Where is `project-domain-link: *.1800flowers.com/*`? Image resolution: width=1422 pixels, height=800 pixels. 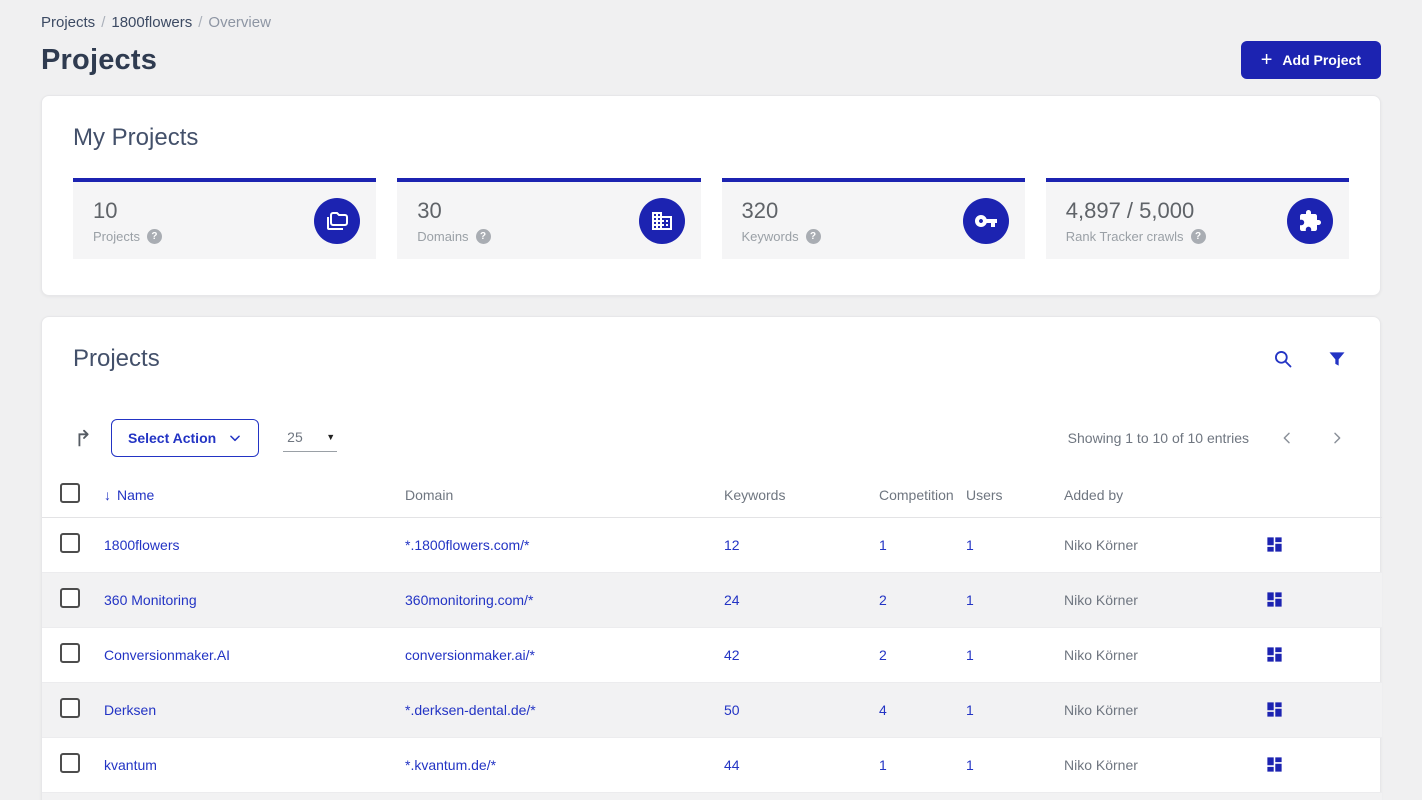
project-domain-link: *.1800flowers.com/* is located at coordinates (467, 545).